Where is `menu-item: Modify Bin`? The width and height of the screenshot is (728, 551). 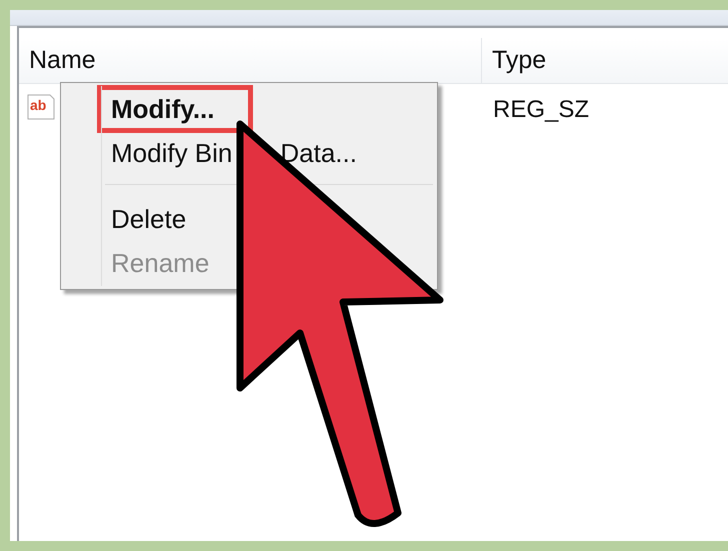 menu-item: Modify Bin is located at coordinates (171, 153).